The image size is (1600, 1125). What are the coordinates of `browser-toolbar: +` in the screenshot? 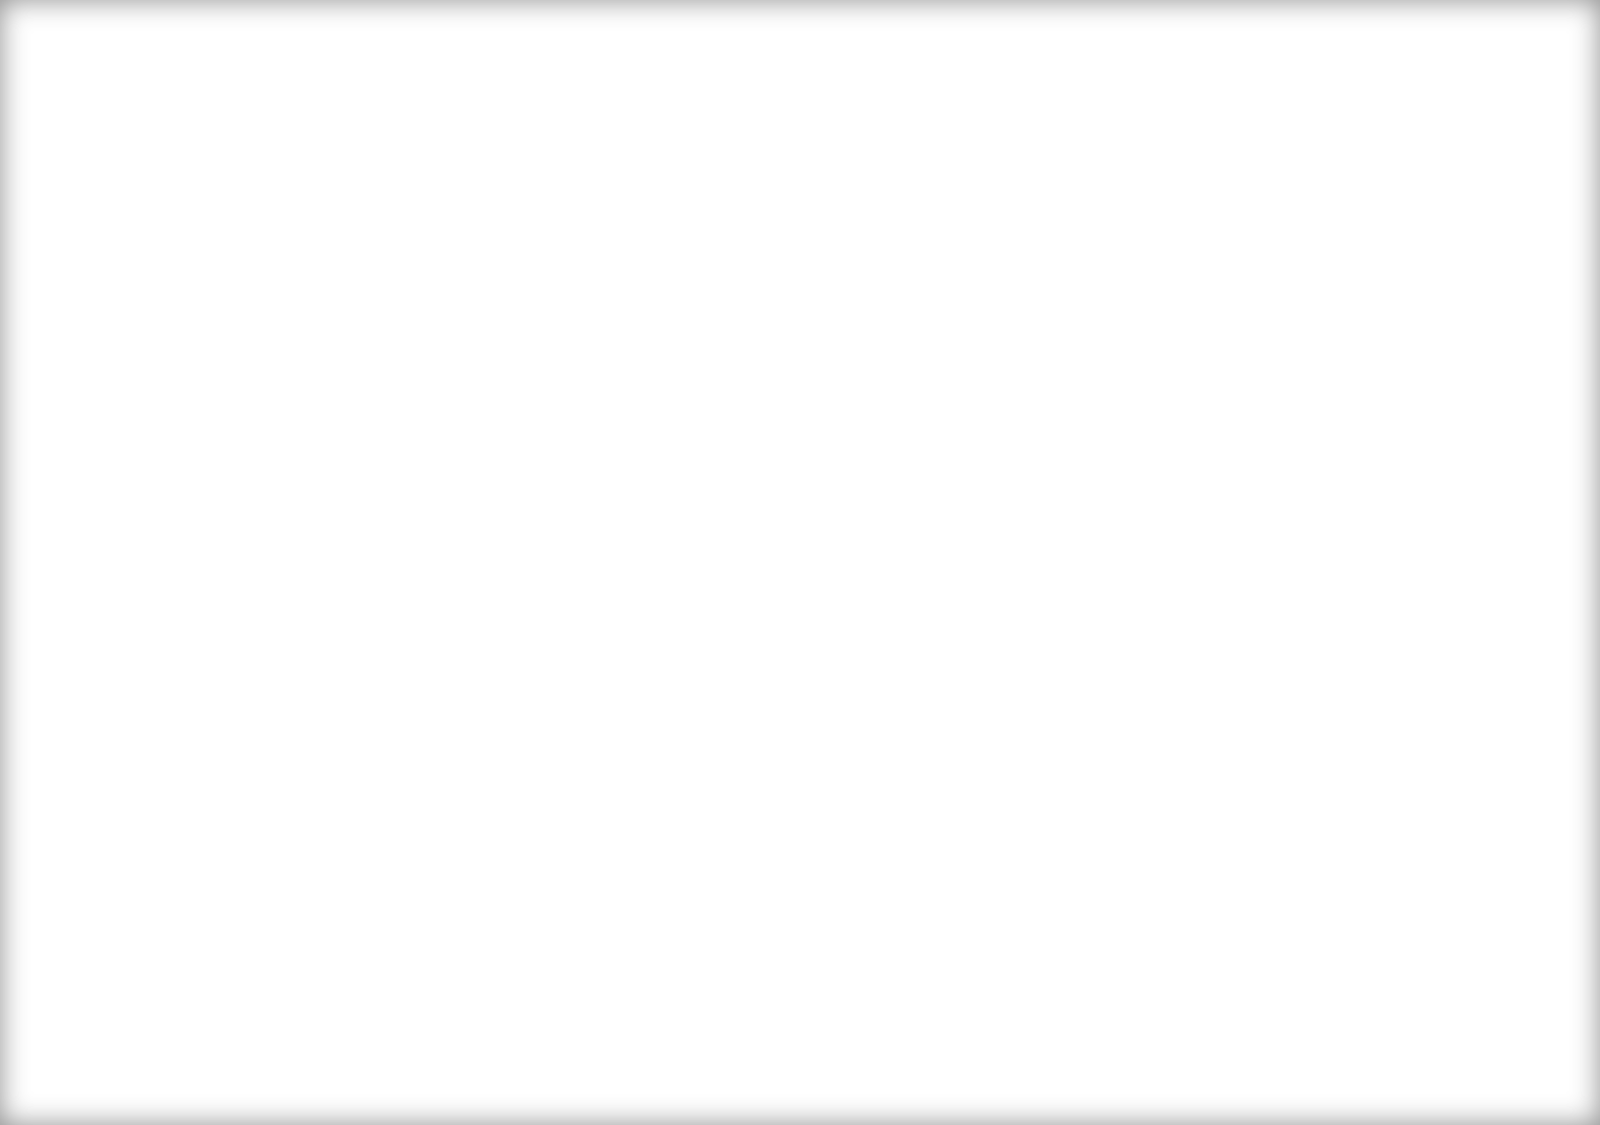 It's located at (800, 115).